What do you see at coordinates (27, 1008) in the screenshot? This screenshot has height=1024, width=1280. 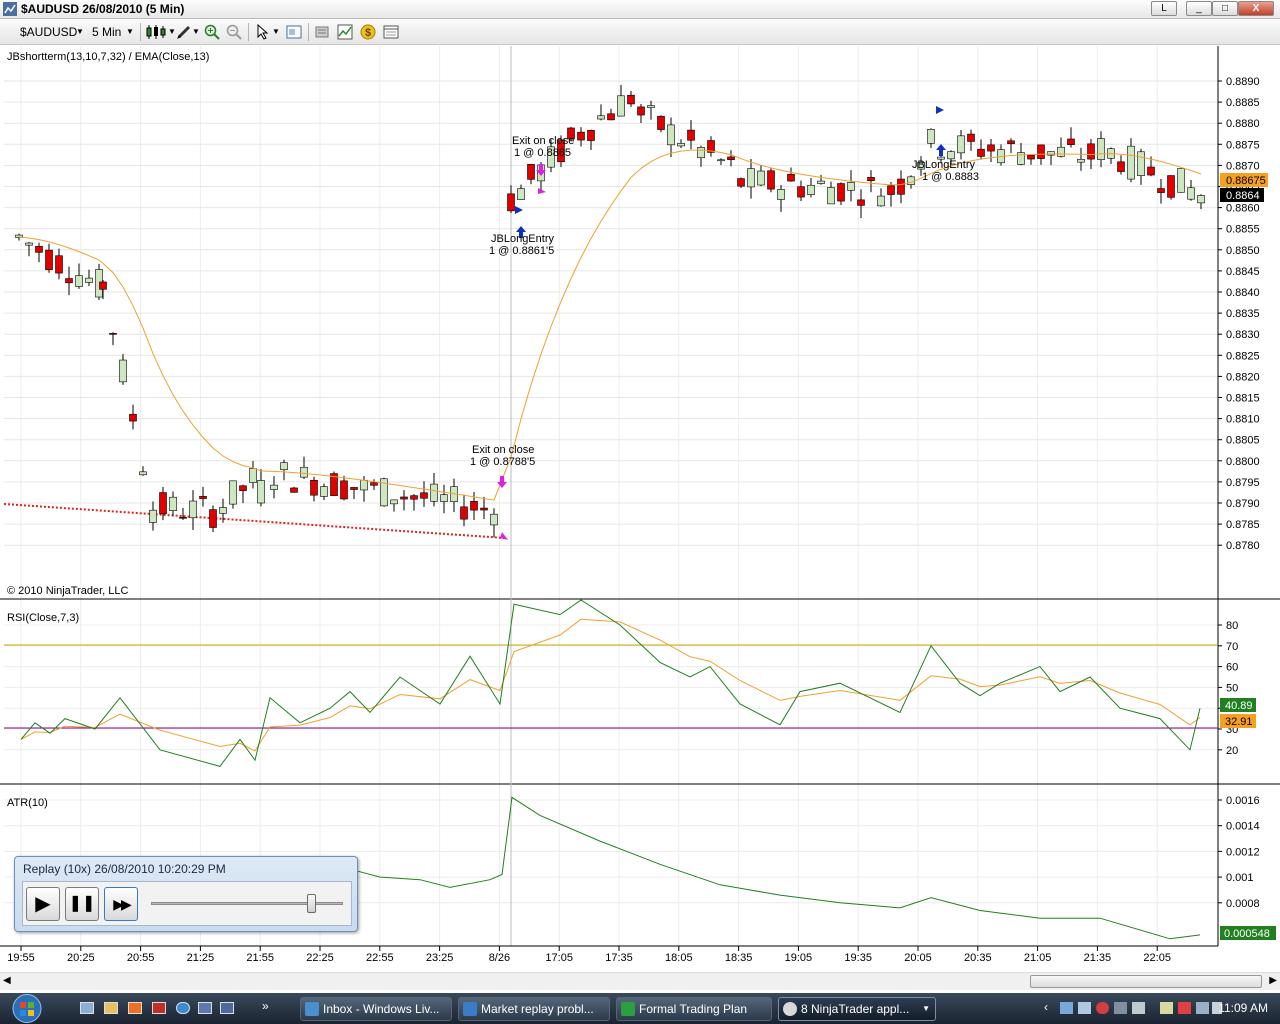 I see `windows-start-icon` at bounding box center [27, 1008].